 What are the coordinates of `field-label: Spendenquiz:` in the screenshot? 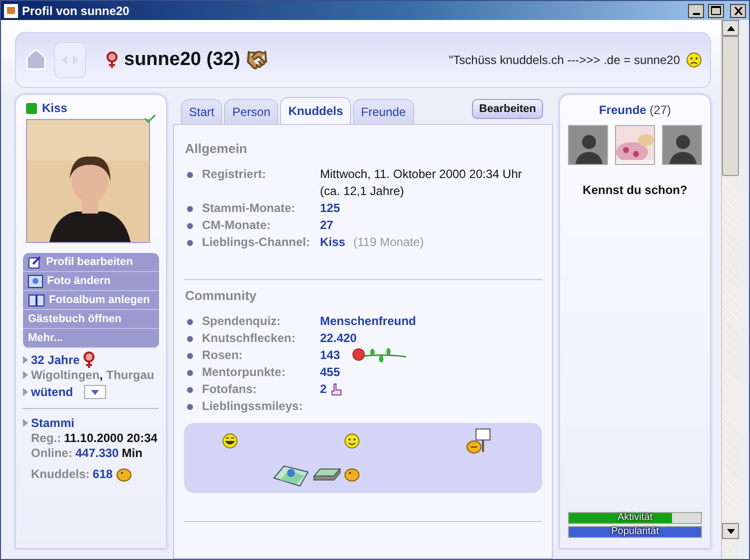 It's located at (242, 321).